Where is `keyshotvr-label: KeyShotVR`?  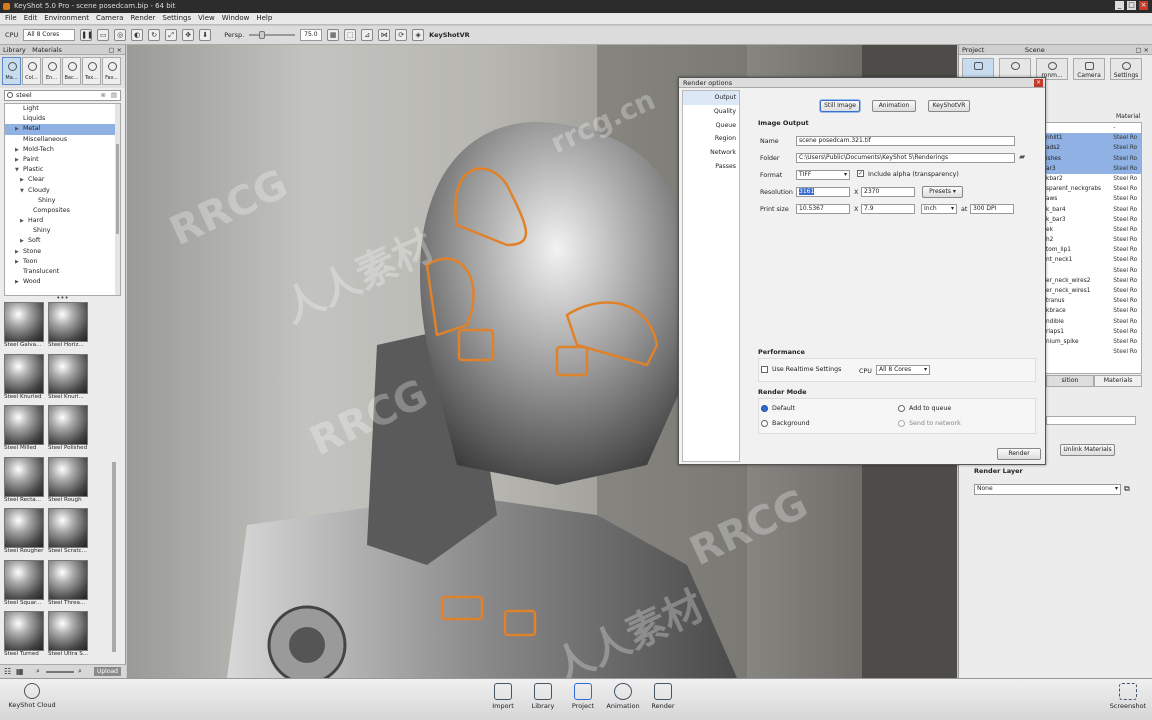 keyshotvr-label: KeyShotVR is located at coordinates (449, 35).